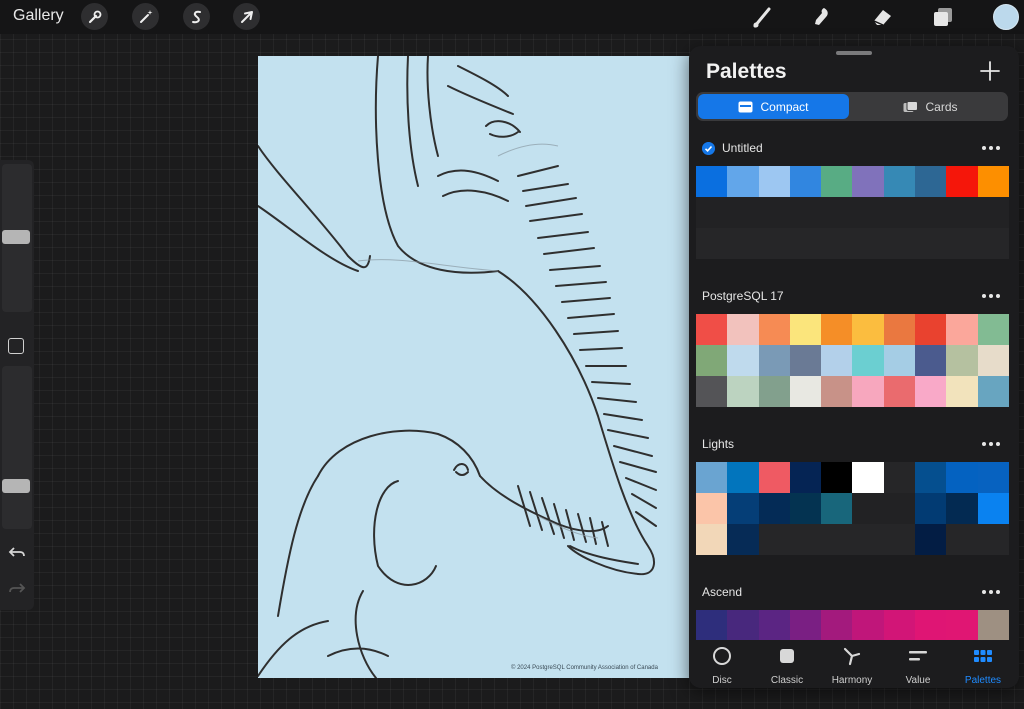 This screenshot has width=1024, height=709. What do you see at coordinates (990, 71) in the screenshot?
I see `add-palette-icon` at bounding box center [990, 71].